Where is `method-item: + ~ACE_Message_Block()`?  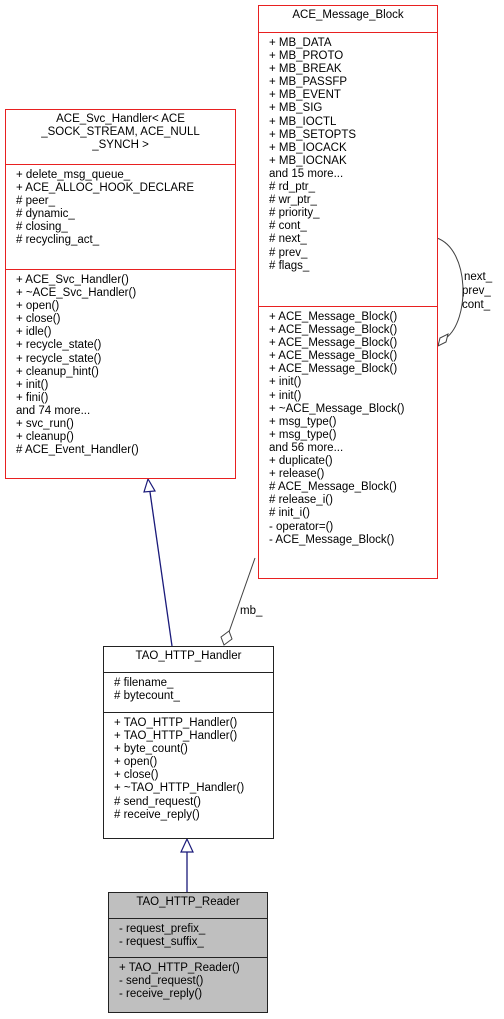 method-item: + ~ACE_Message_Block() is located at coordinates (353, 409).